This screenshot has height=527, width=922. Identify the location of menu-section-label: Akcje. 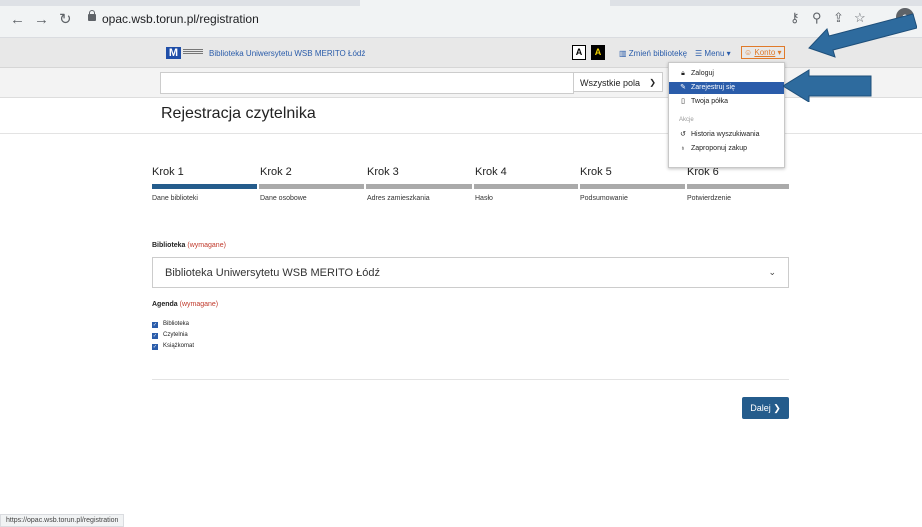
(686, 120).